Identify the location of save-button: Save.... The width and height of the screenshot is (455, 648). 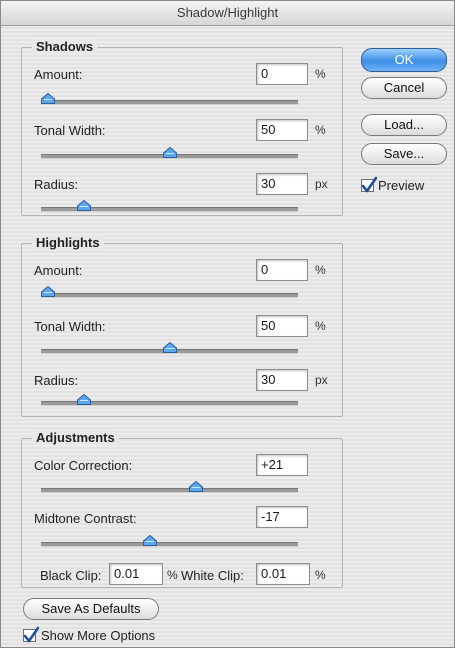
(404, 154).